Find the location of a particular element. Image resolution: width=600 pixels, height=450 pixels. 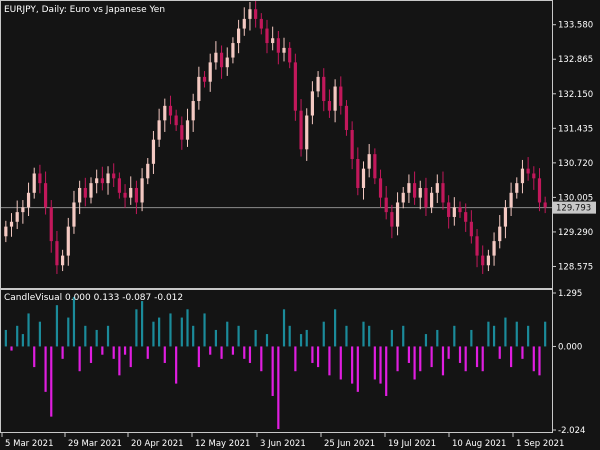

price-tick-label: 132.150 is located at coordinates (575, 95).